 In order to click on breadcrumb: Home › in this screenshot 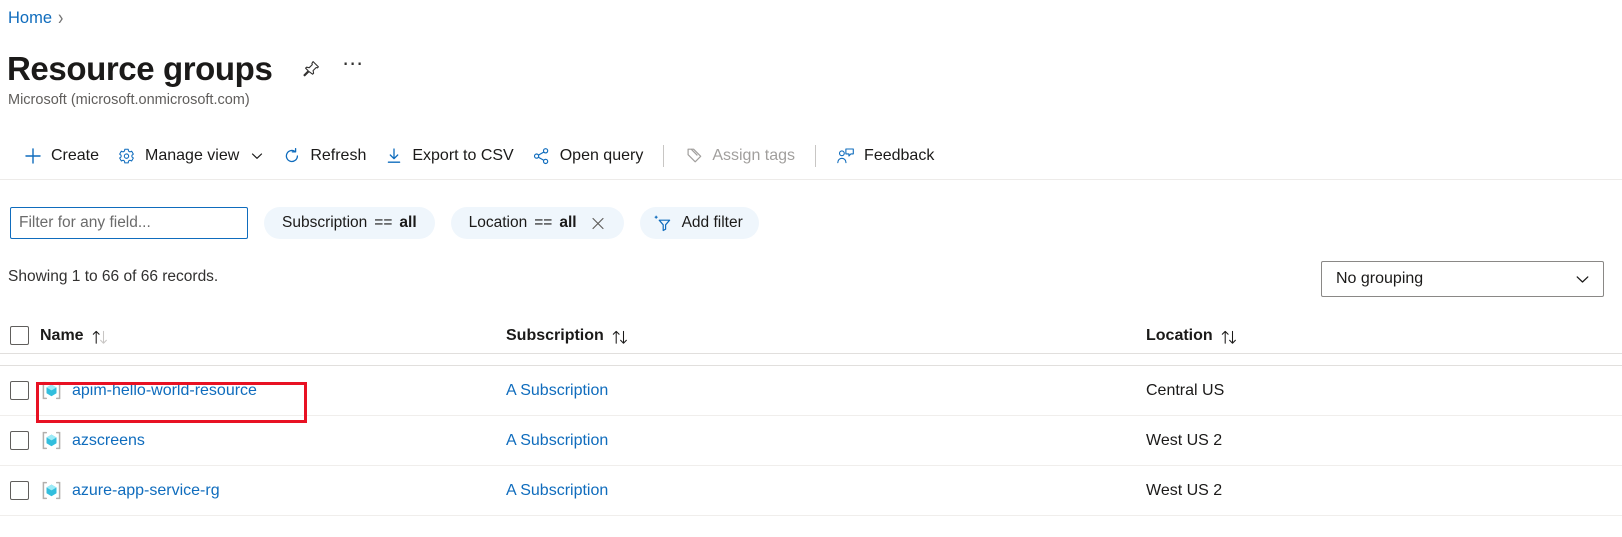, I will do `click(36, 18)`.